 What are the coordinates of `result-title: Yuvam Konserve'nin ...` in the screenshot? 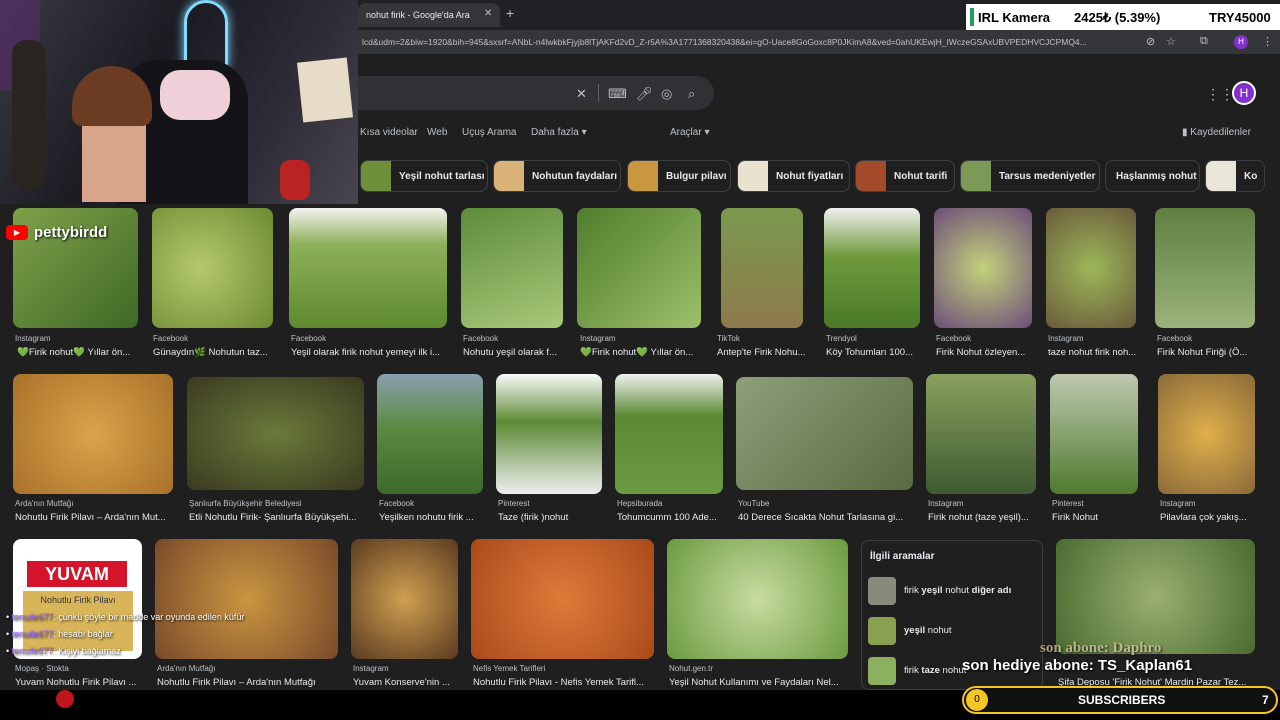 It's located at (406, 682).